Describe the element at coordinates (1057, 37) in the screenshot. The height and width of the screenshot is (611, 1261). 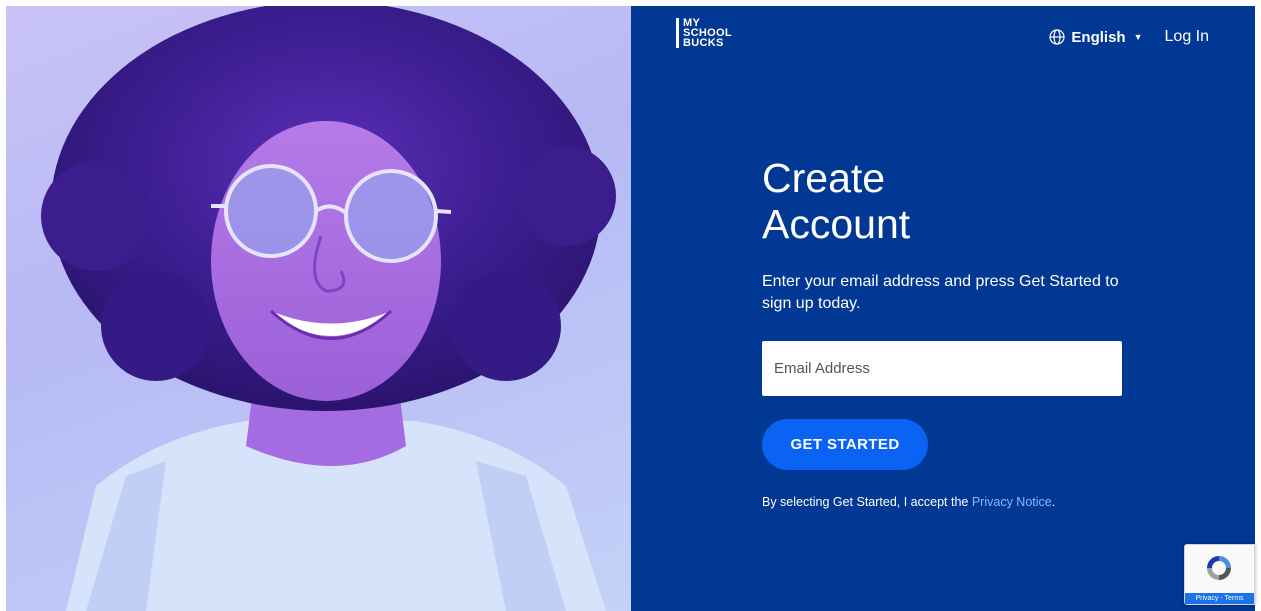
I see `globe-icon` at that location.